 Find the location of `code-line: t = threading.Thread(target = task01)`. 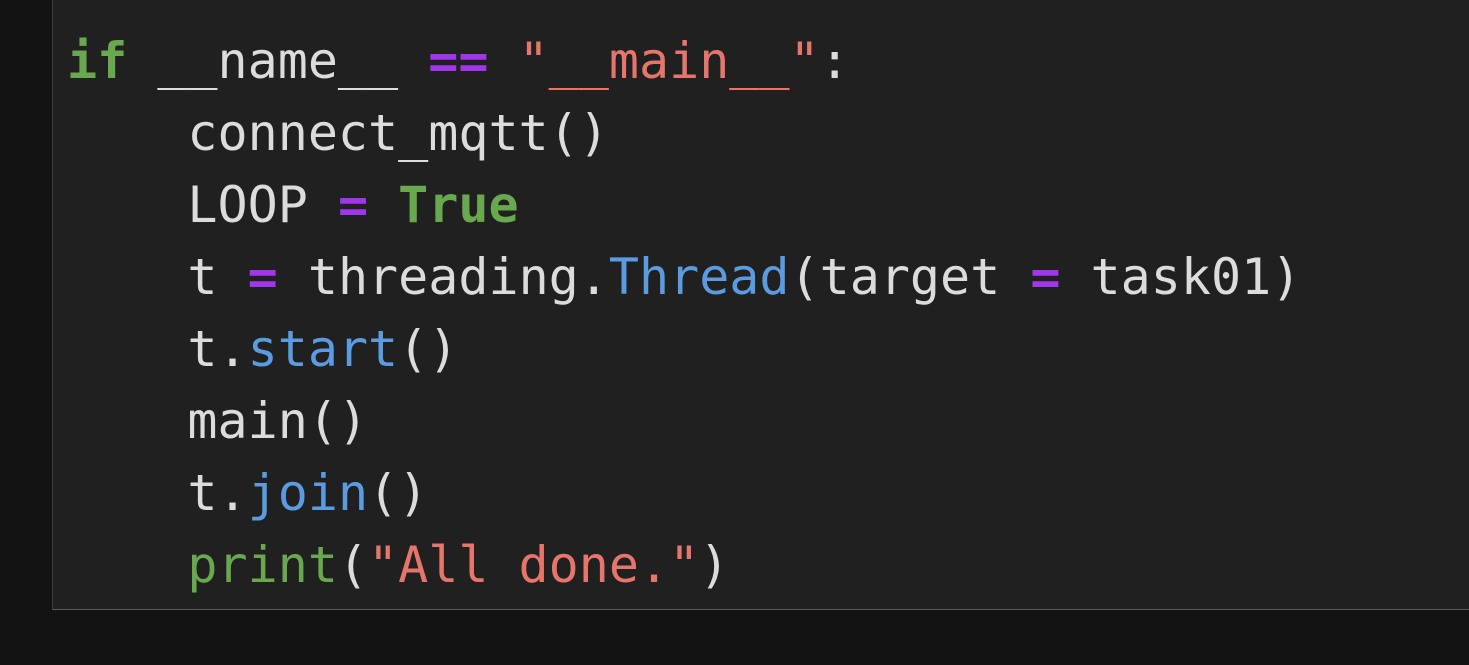

code-line: t = threading.Thread(target = task01) is located at coordinates (684, 277).